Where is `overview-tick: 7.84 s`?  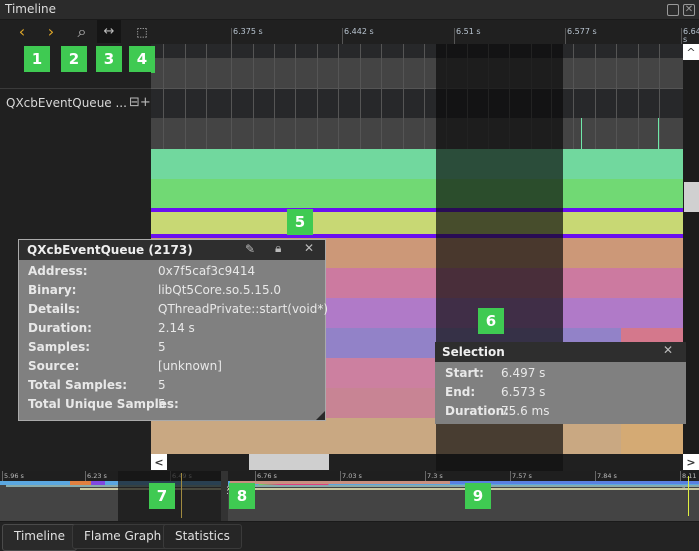
overview-tick: 7.84 s is located at coordinates (606, 476).